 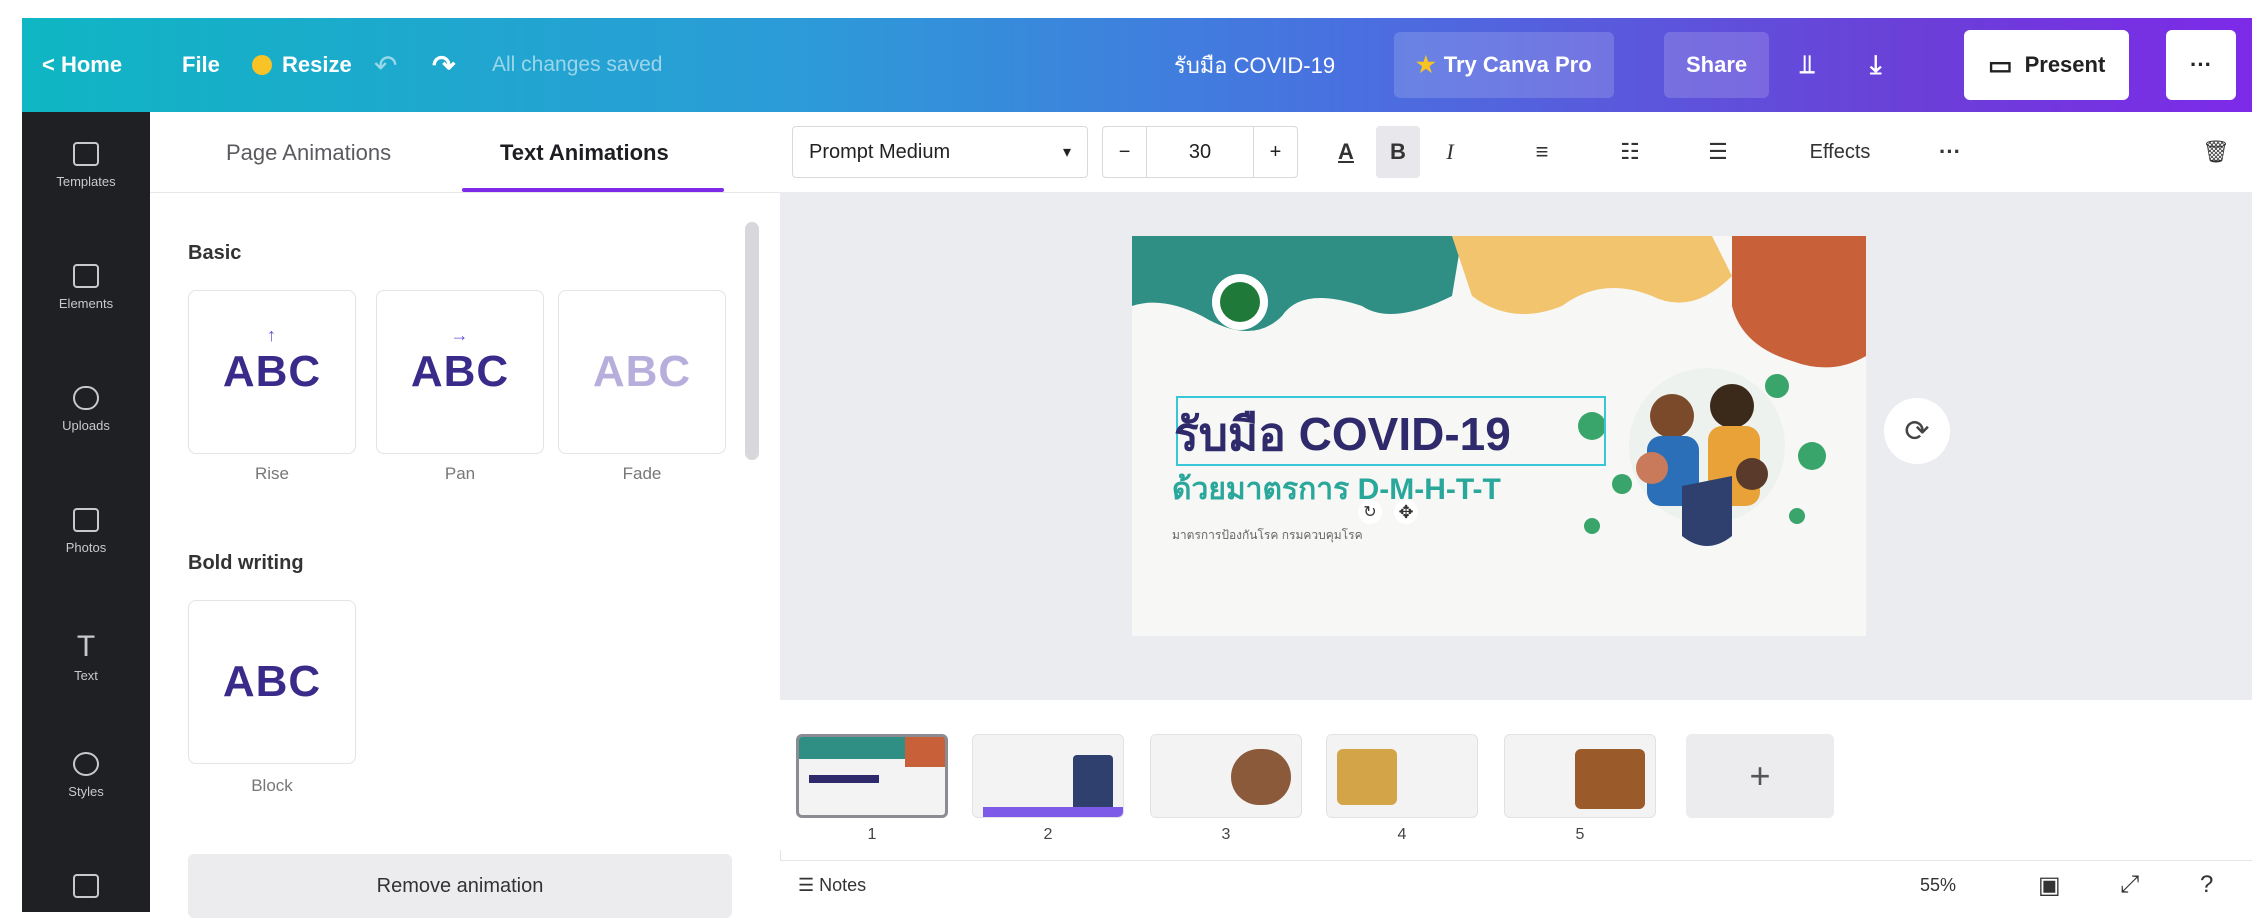 I want to click on refresh-icon: ⟳, so click(x=1917, y=431).